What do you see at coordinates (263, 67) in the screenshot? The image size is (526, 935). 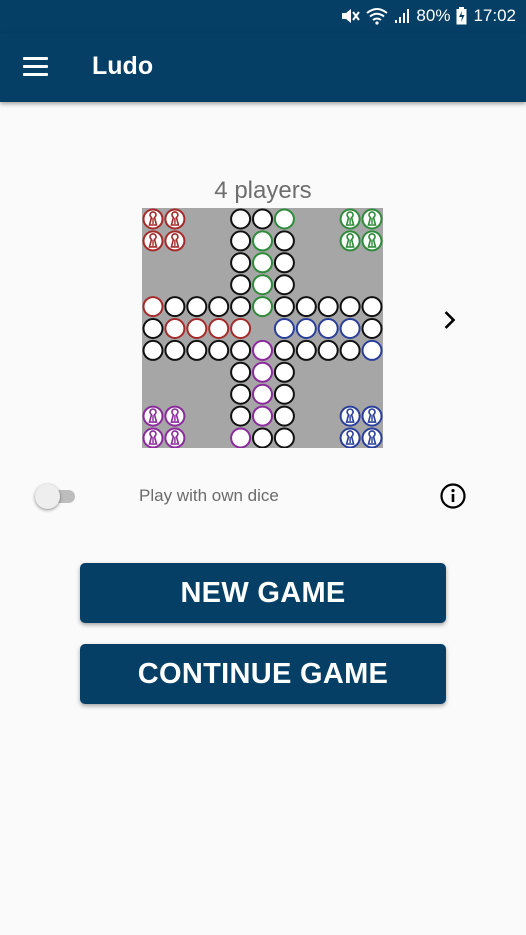 I see `app-bar: Ludo` at bounding box center [263, 67].